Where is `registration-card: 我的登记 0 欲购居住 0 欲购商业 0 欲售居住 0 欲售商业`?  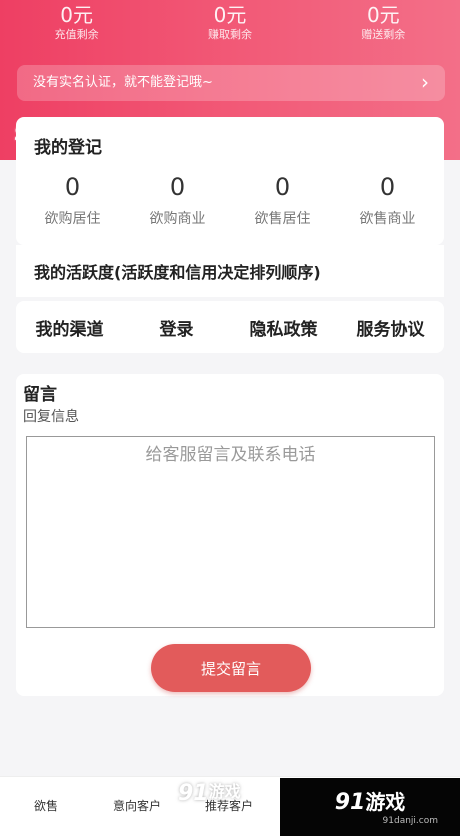 registration-card: 我的登记 0 欲购居住 0 欲购商业 0 欲售居住 0 欲售商业 is located at coordinates (230, 181).